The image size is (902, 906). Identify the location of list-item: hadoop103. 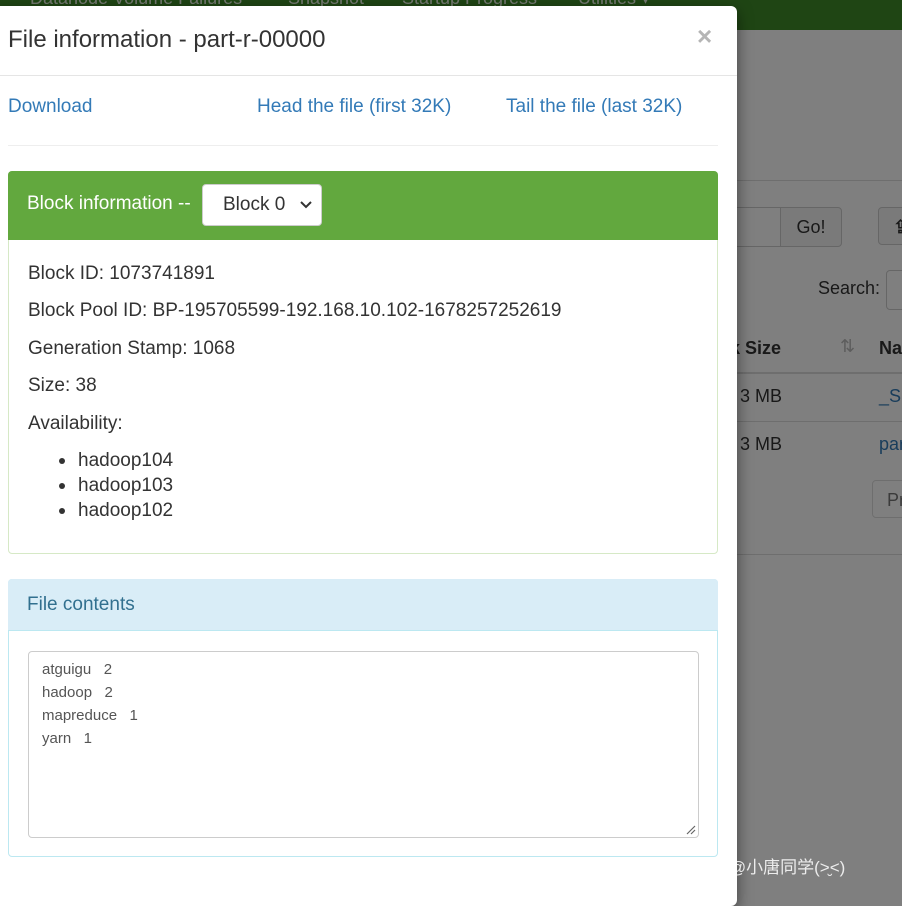
(116, 485).